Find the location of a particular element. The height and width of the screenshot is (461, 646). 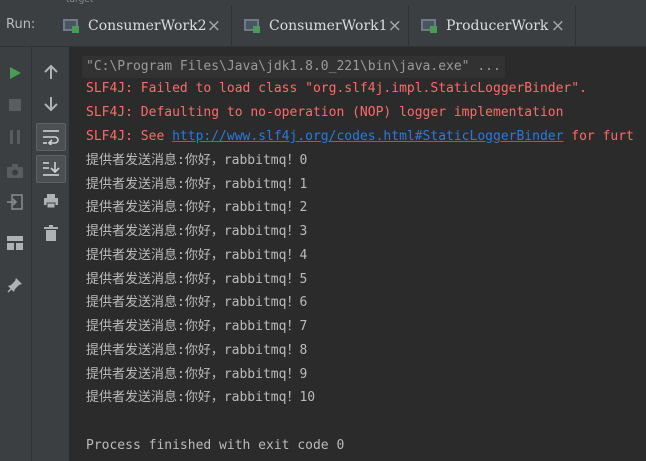

run-actions-toolbar is located at coordinates (16, 254).